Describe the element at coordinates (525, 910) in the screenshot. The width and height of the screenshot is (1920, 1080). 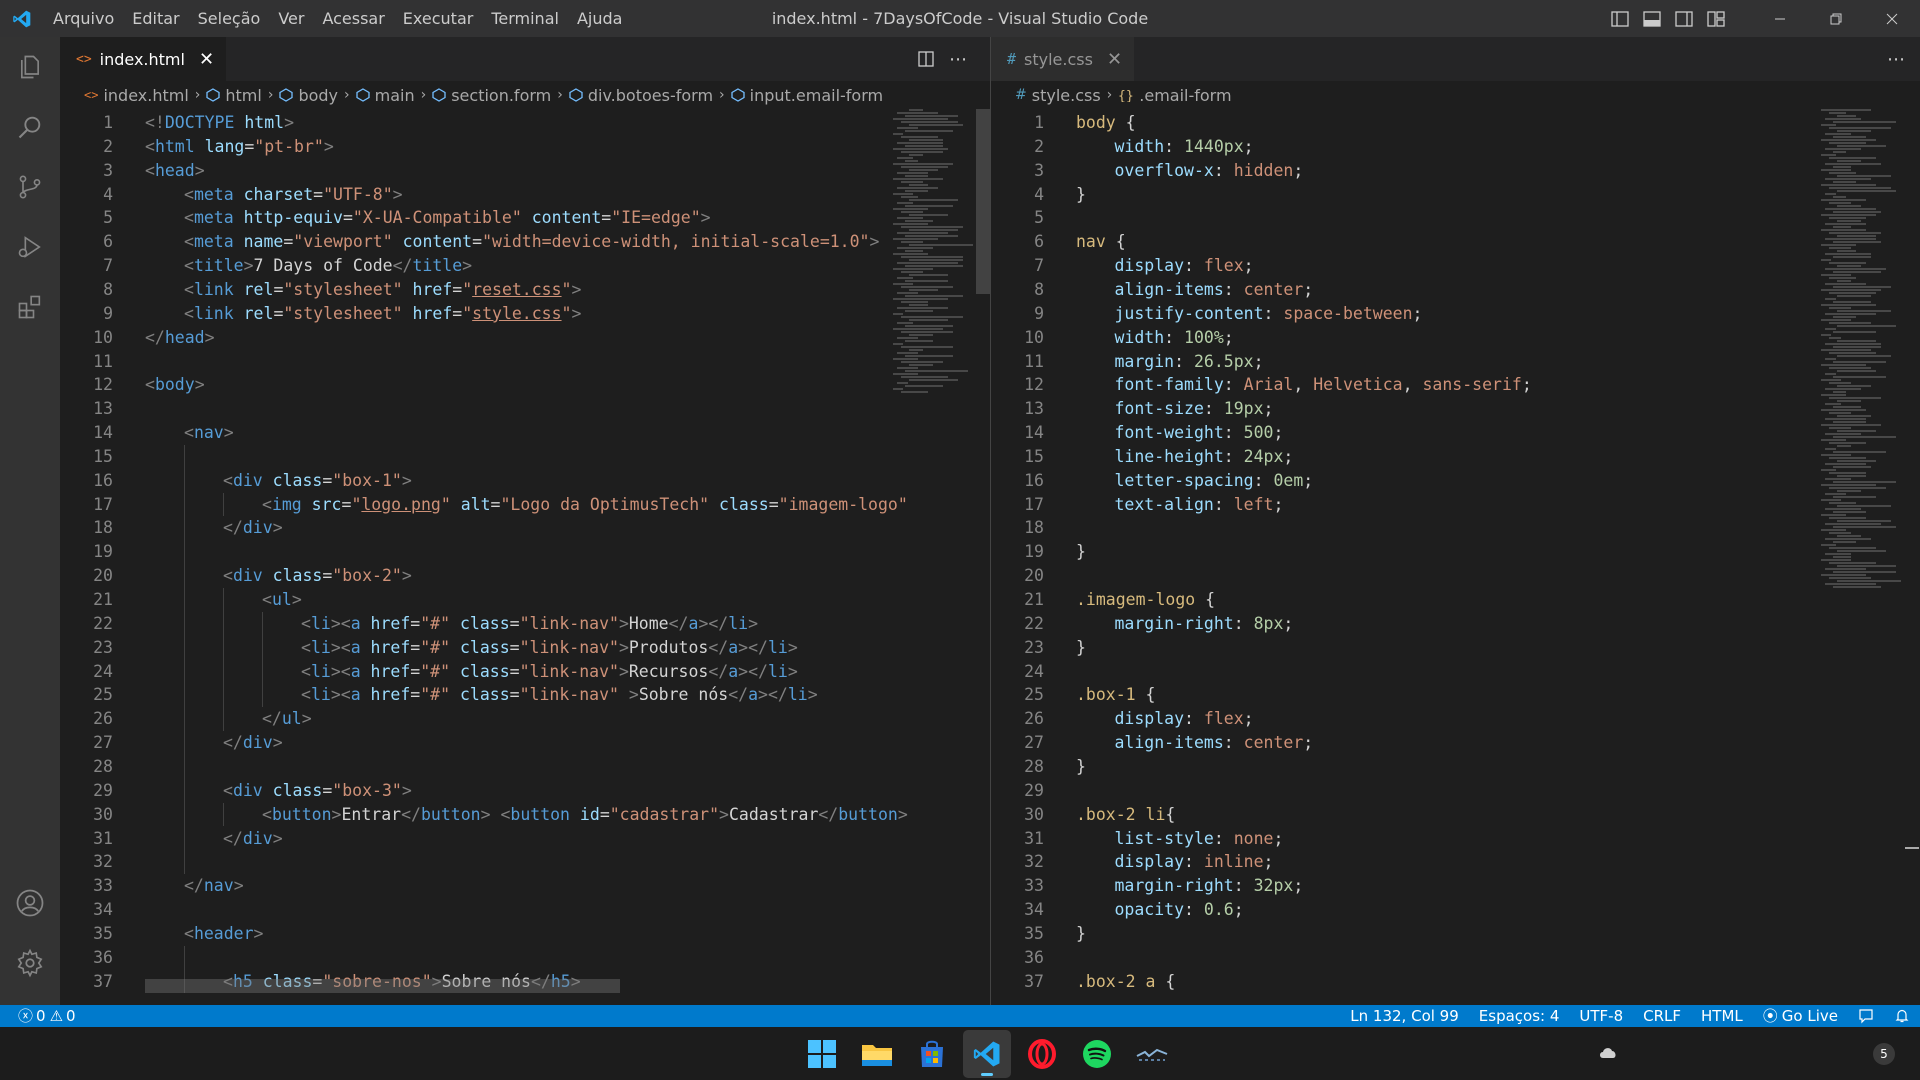
I see `code-line: 34` at that location.